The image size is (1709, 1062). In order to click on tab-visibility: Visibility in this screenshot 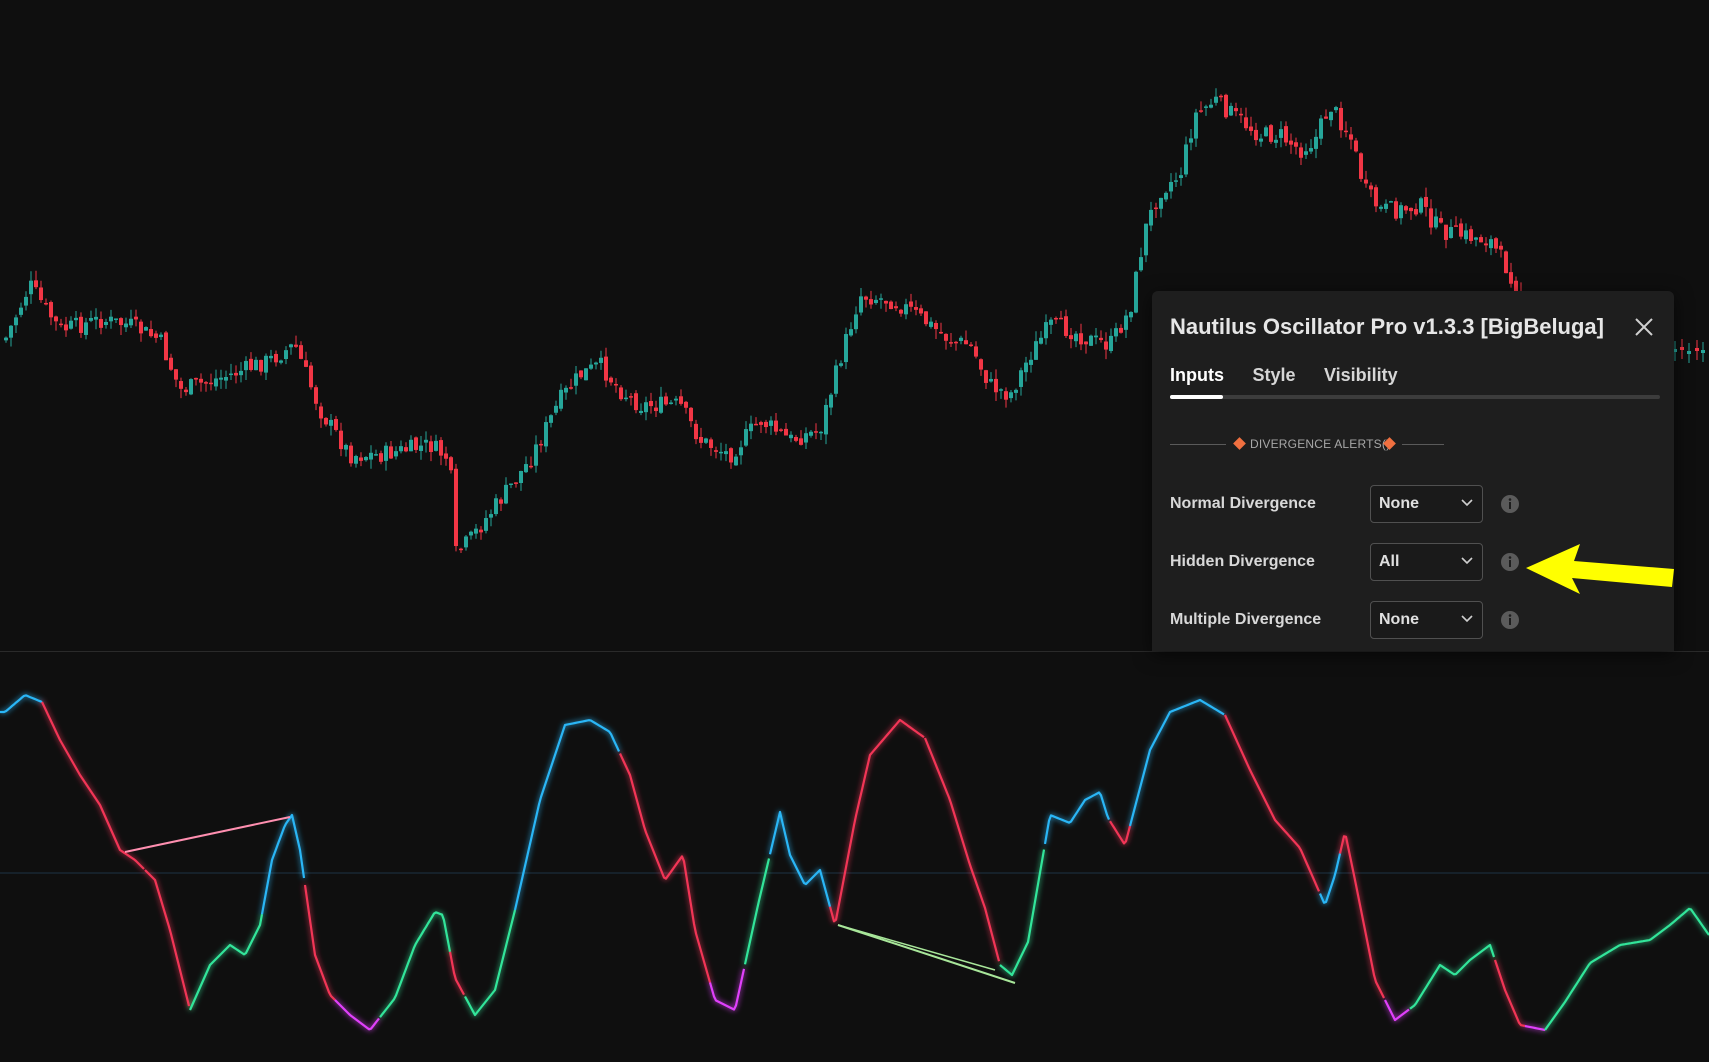, I will do `click(1361, 375)`.